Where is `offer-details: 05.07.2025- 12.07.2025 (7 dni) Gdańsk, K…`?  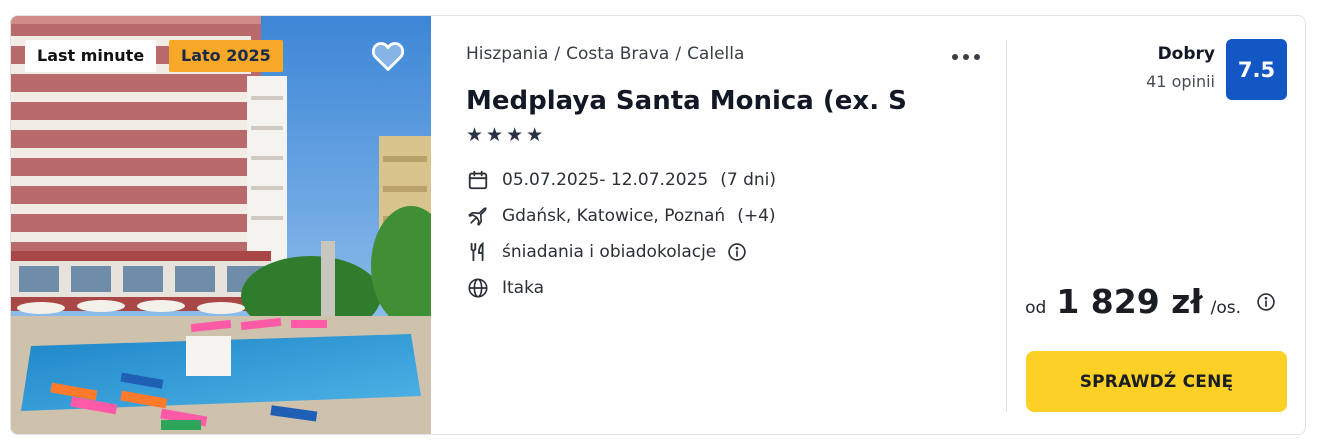
offer-details: 05.07.2025- 12.07.2025 (7 dni) Gdańsk, K… is located at coordinates (621, 240).